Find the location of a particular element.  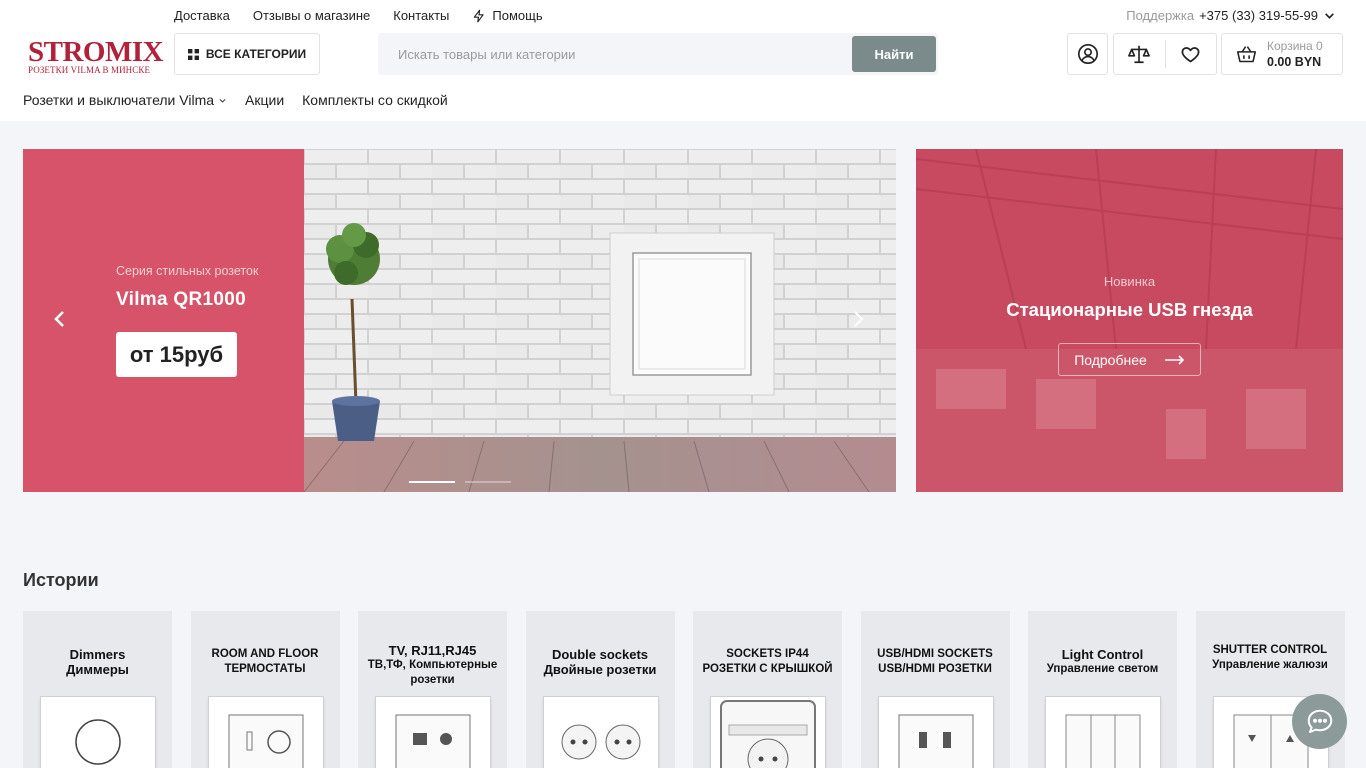

promo-subtitle: Новинка is located at coordinates (1129, 281).